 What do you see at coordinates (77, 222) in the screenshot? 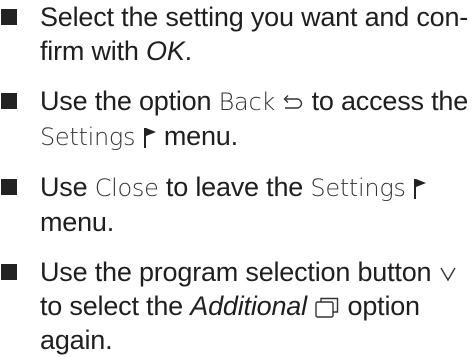
I see `step-3-text-3: menu.` at bounding box center [77, 222].